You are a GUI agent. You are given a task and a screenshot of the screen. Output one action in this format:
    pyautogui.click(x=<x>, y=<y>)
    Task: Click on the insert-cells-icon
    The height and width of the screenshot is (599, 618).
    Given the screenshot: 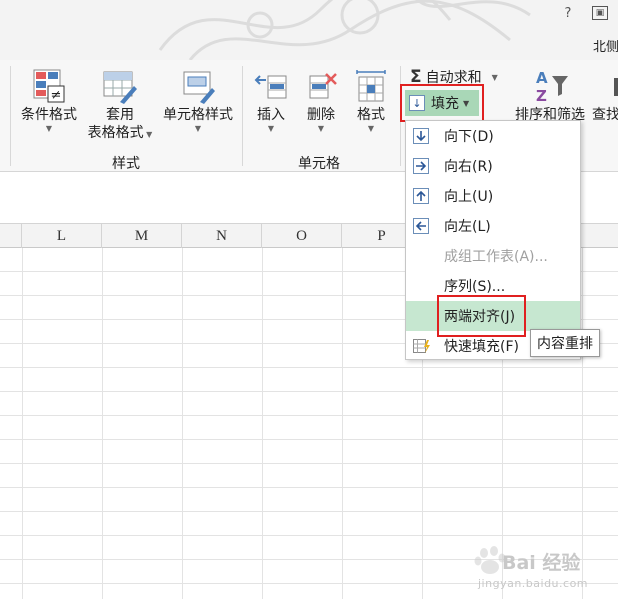 What is the action you would take?
    pyautogui.click(x=270, y=87)
    